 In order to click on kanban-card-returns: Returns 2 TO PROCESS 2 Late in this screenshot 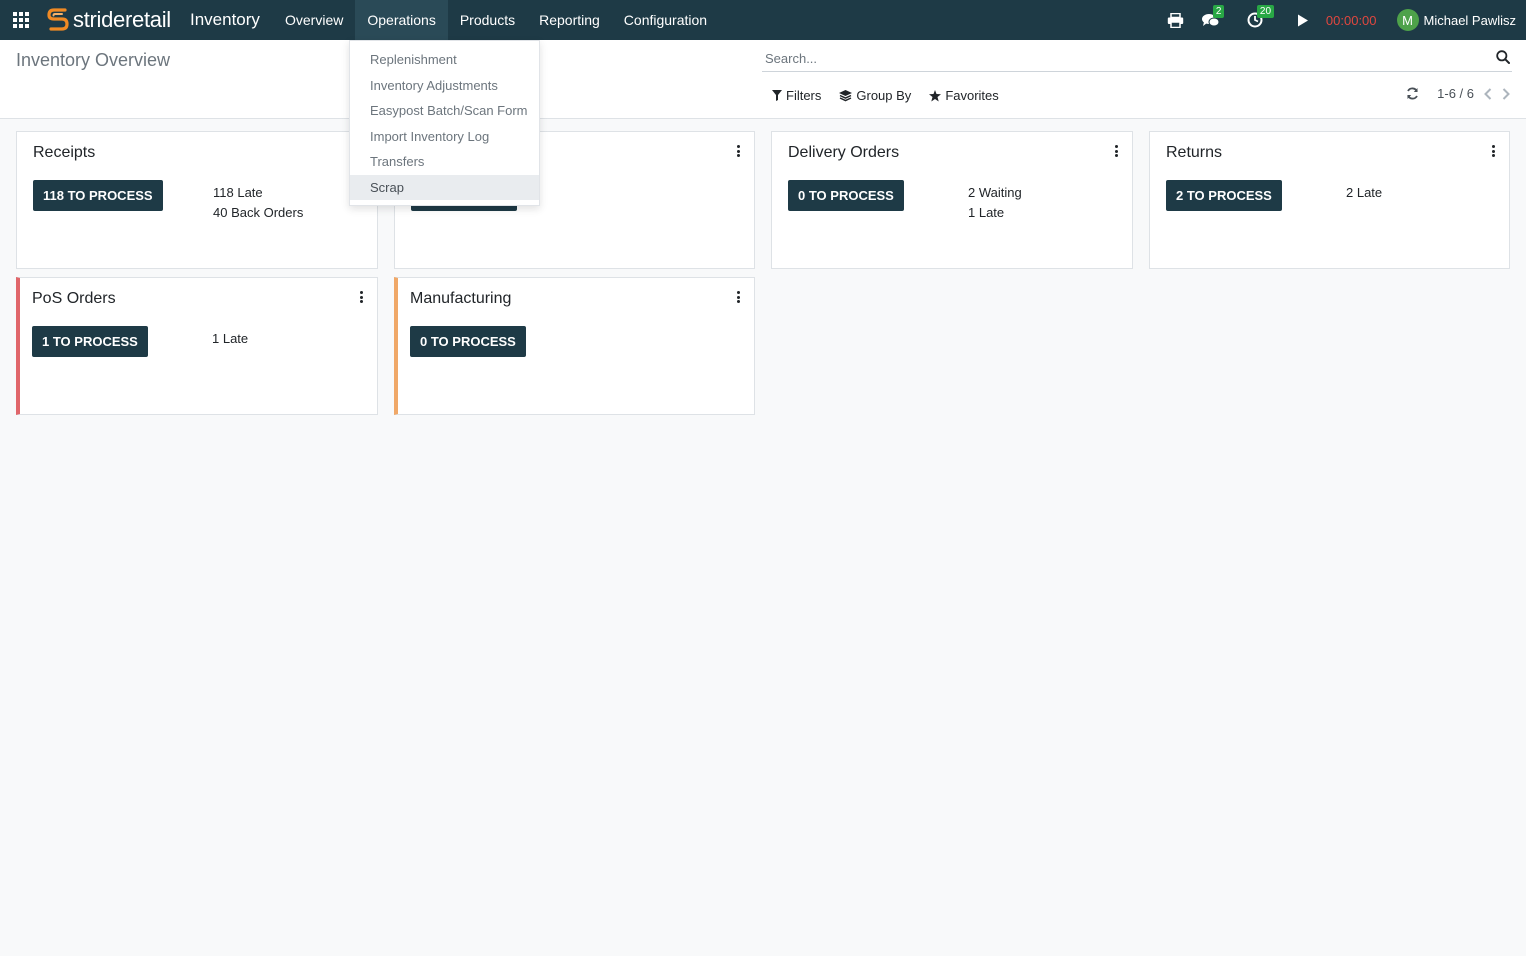, I will do `click(1329, 200)`.